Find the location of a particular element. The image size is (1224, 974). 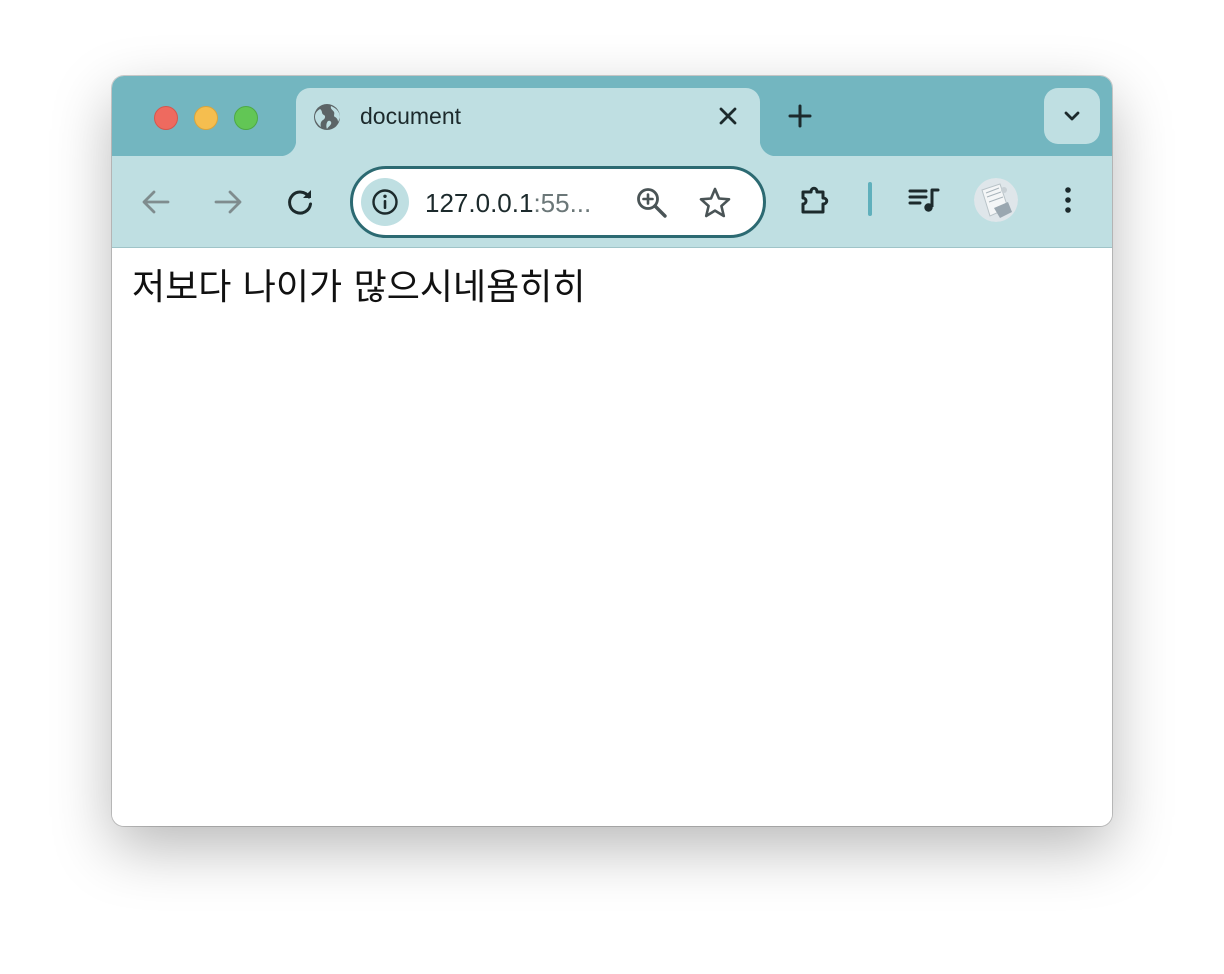

url-host: 127.0.0.1 is located at coordinates (479, 203).